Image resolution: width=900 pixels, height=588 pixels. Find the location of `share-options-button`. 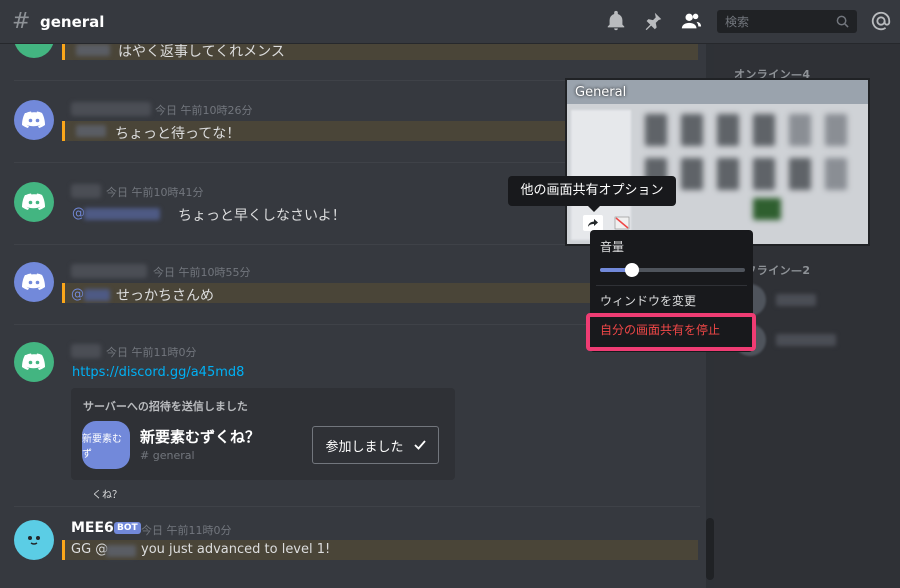

share-options-button is located at coordinates (593, 223).